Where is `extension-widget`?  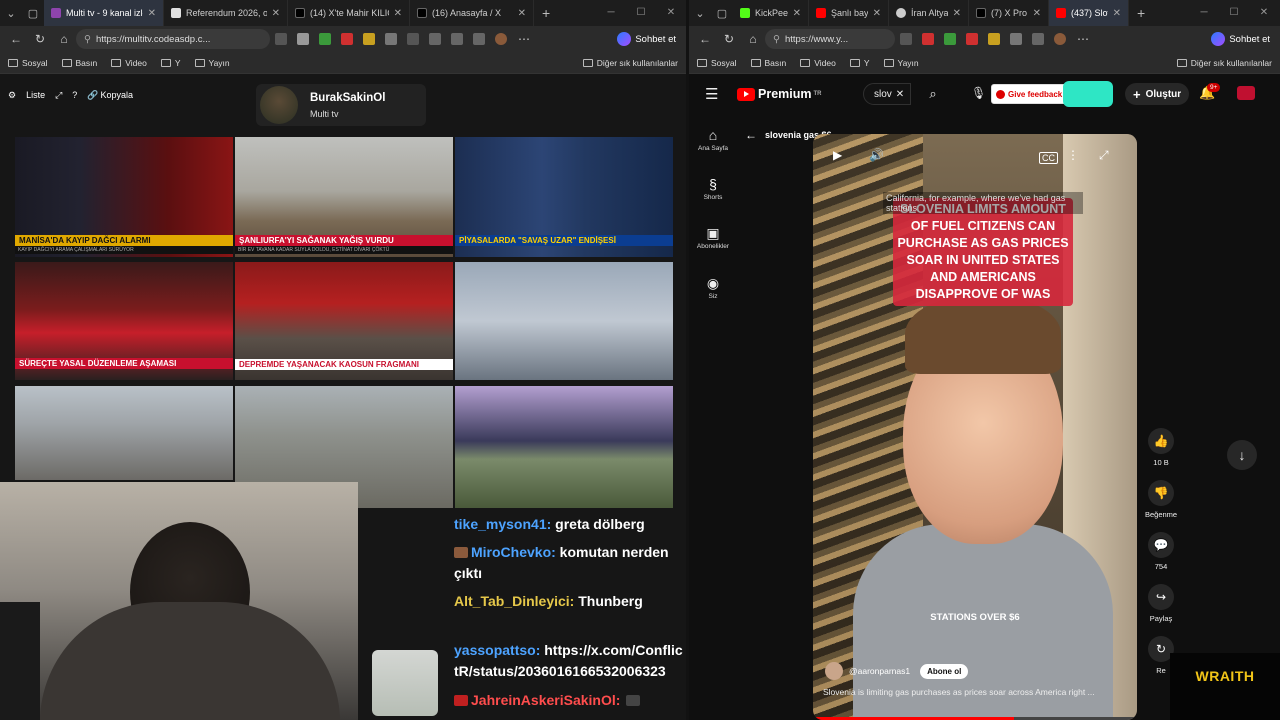
extension-widget is located at coordinates (1088, 94).